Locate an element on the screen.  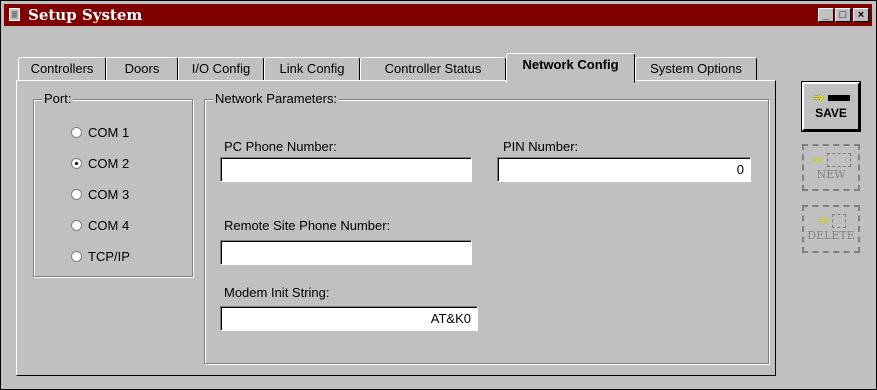
pc-phone-input is located at coordinates (346, 169).